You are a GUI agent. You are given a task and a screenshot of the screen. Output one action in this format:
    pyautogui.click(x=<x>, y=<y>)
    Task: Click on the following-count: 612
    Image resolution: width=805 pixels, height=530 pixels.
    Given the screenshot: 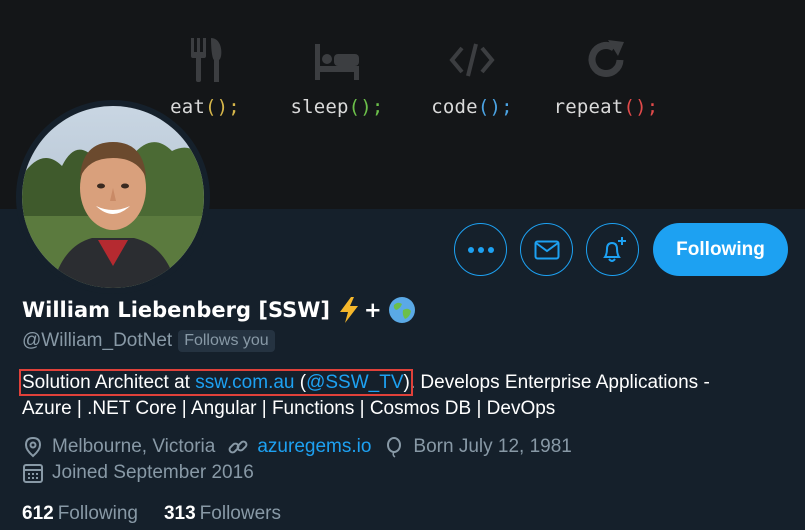 What is the action you would take?
    pyautogui.click(x=38, y=513)
    